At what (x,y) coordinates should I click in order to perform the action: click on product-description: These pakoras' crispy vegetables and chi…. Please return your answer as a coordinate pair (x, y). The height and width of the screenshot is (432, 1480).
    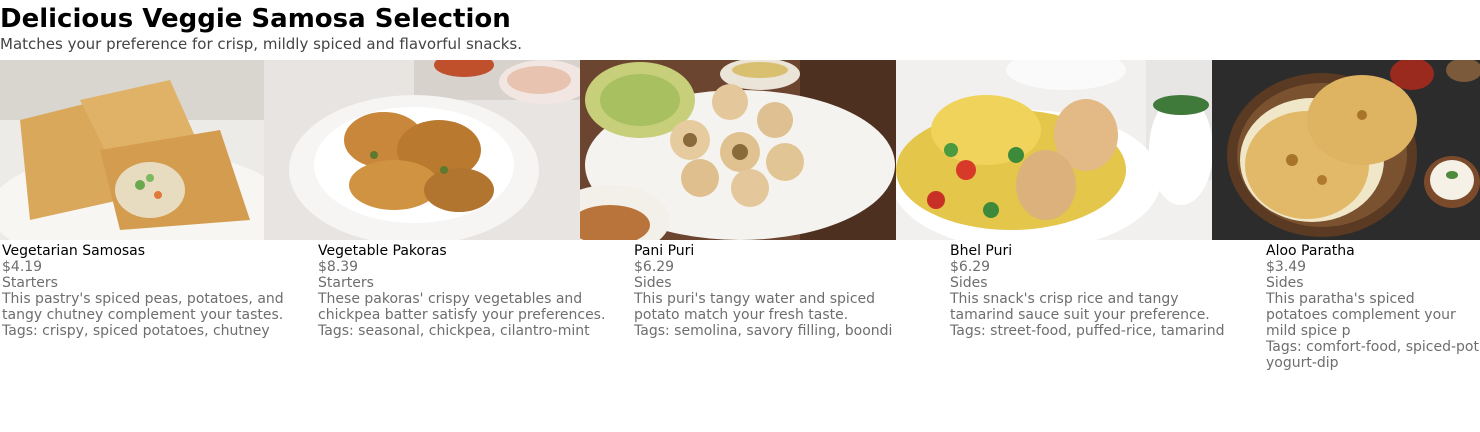
    Looking at the image, I should click on (462, 307).